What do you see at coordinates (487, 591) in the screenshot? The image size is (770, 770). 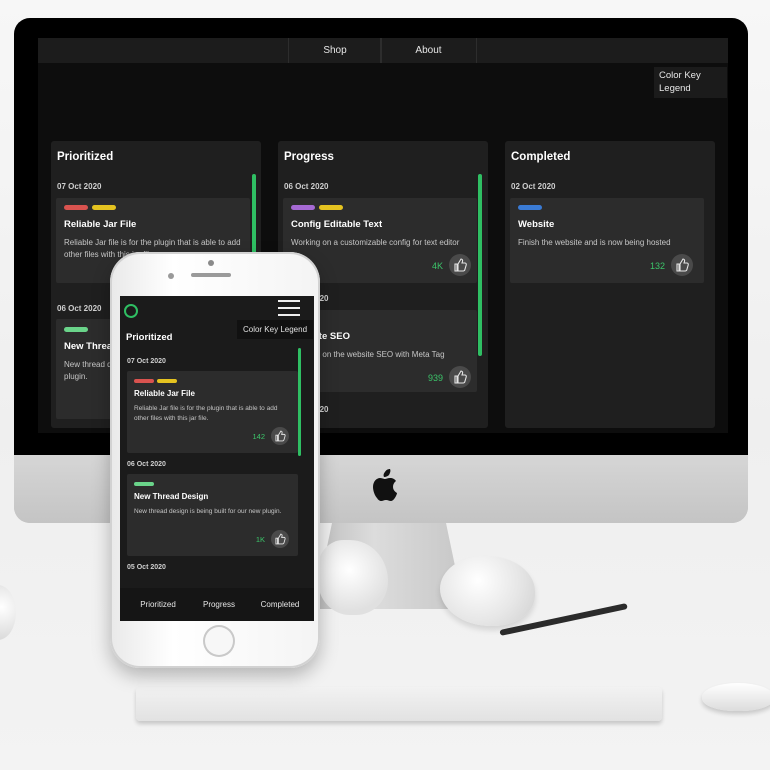 I see `crumpled-paper` at bounding box center [487, 591].